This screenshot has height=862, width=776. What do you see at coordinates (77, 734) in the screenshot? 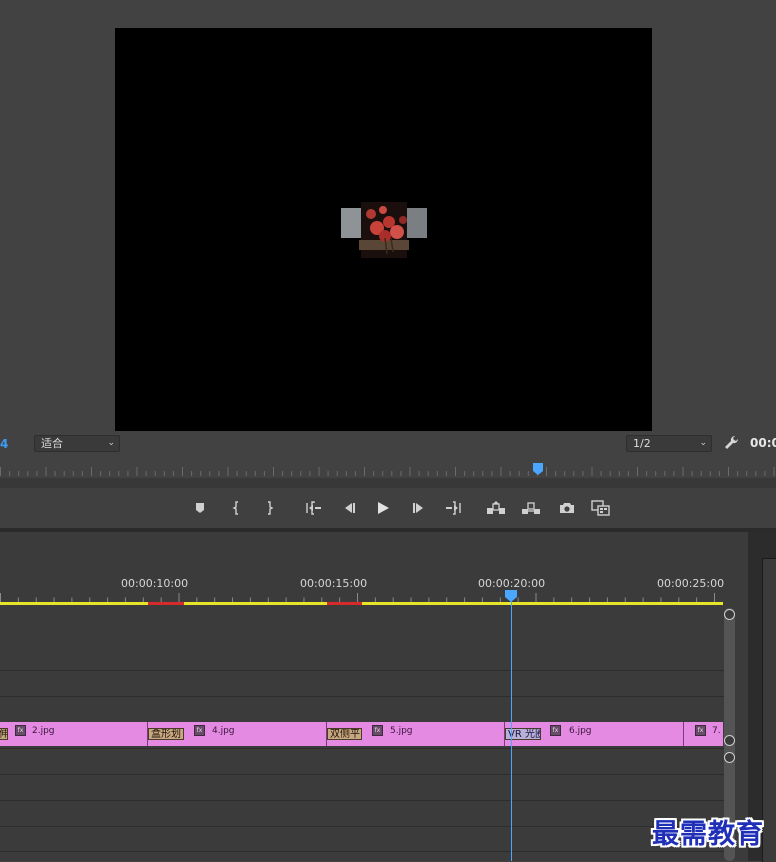
I see `clip-2-jpg` at bounding box center [77, 734].